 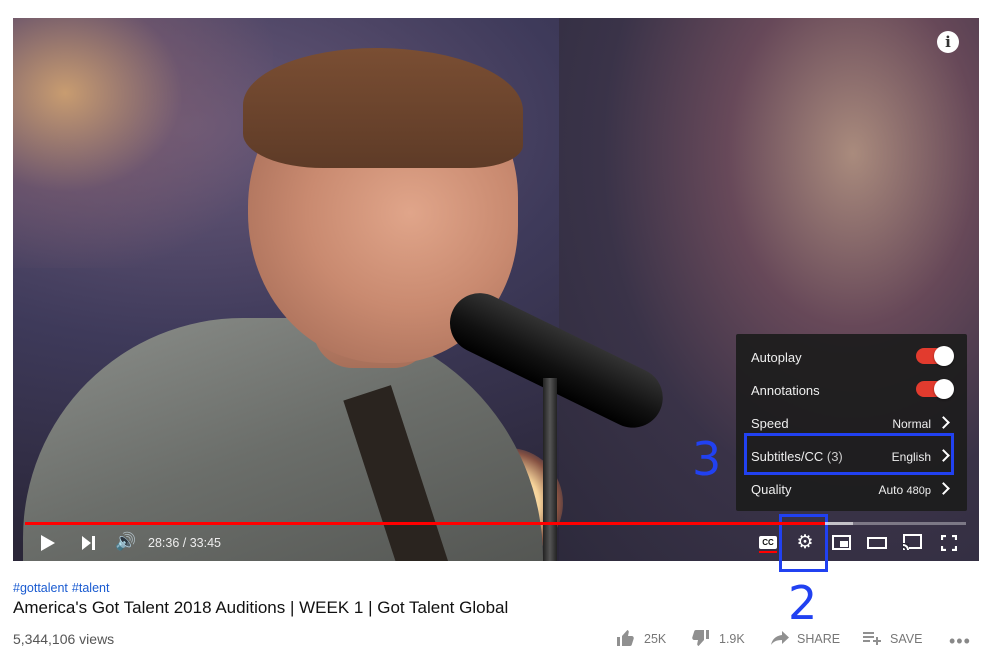 What do you see at coordinates (655, 639) in the screenshot?
I see `like-count: 25K` at bounding box center [655, 639].